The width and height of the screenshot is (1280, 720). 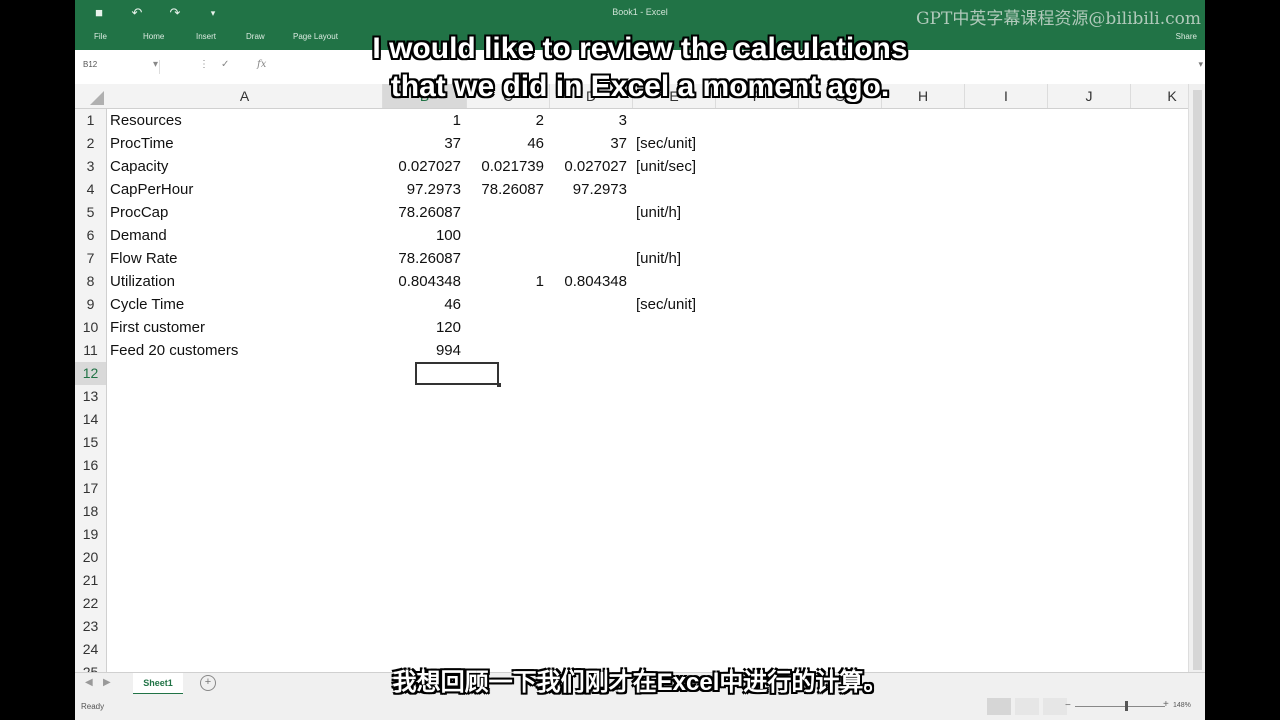 I want to click on status-bar: Ready − + 148%, so click(x=640, y=707).